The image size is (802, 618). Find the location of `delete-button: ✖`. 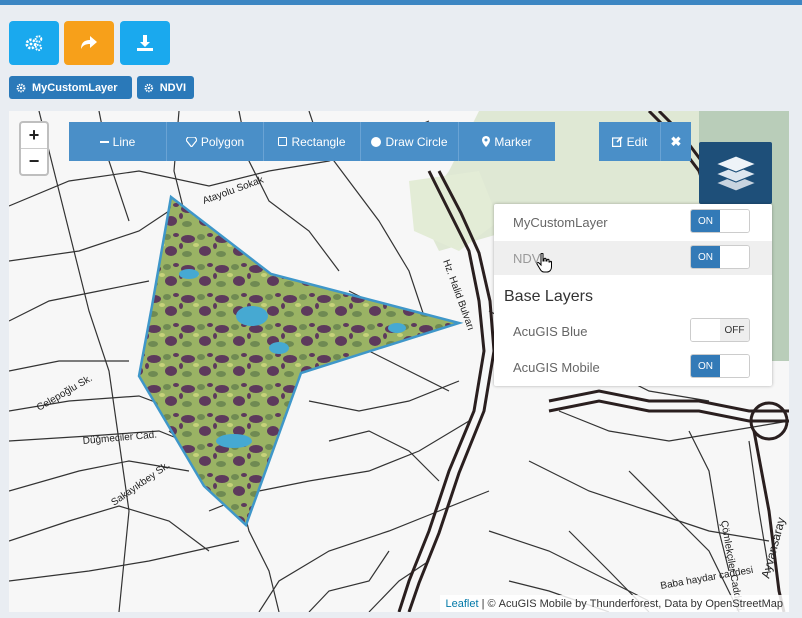

delete-button: ✖ is located at coordinates (676, 141).